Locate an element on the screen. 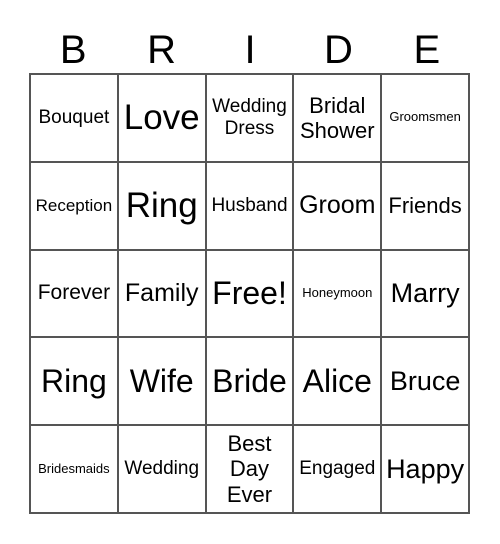 Image resolution: width=500 pixels, height=544 pixels. free-space-cell: Free! is located at coordinates (249, 293).